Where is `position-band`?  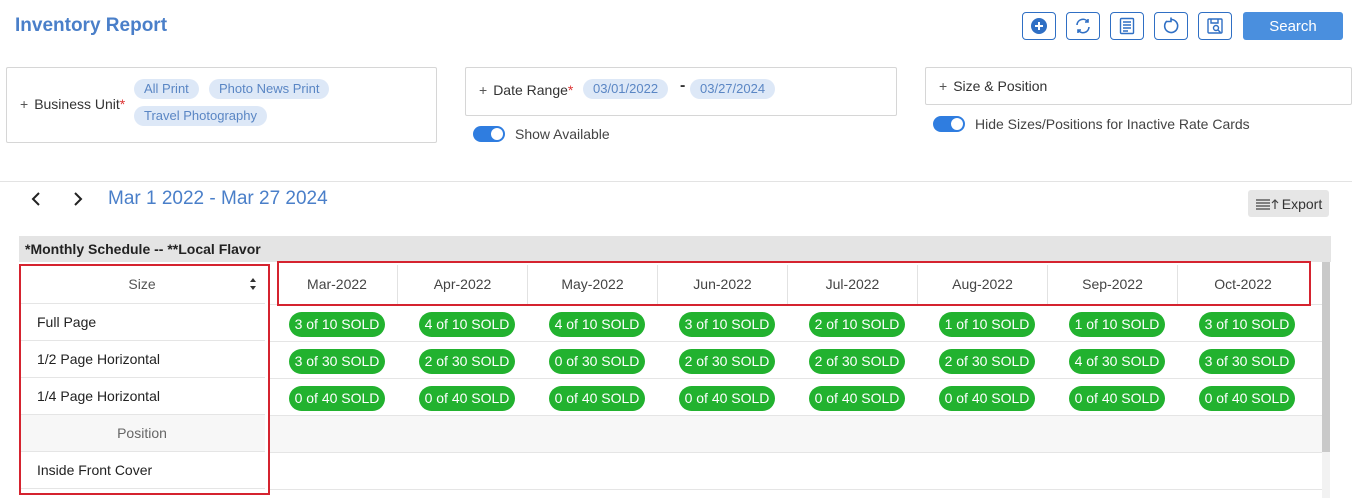
position-band is located at coordinates (795, 434).